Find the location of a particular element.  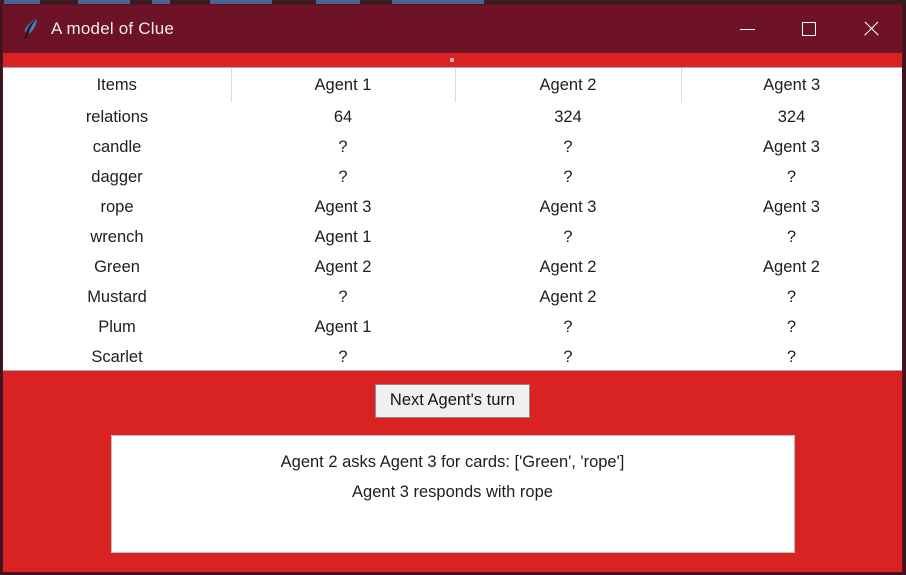

table-row: relations 64 324 324 is located at coordinates (452, 117).